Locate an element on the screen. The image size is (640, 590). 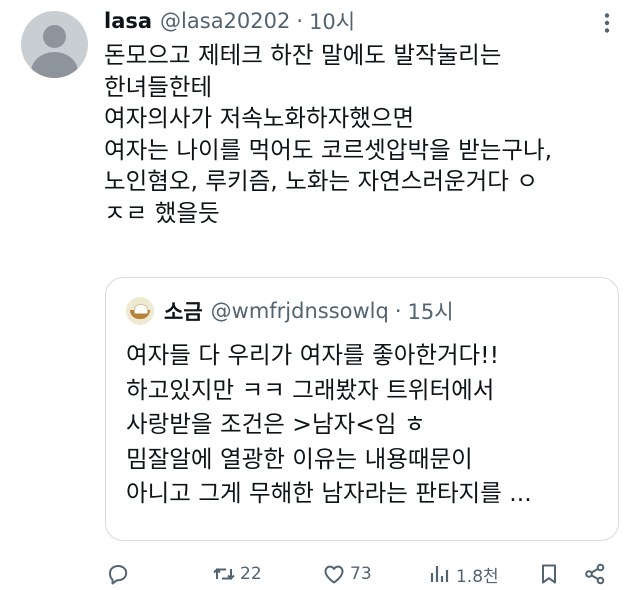
author-name: lasa is located at coordinates (128, 21).